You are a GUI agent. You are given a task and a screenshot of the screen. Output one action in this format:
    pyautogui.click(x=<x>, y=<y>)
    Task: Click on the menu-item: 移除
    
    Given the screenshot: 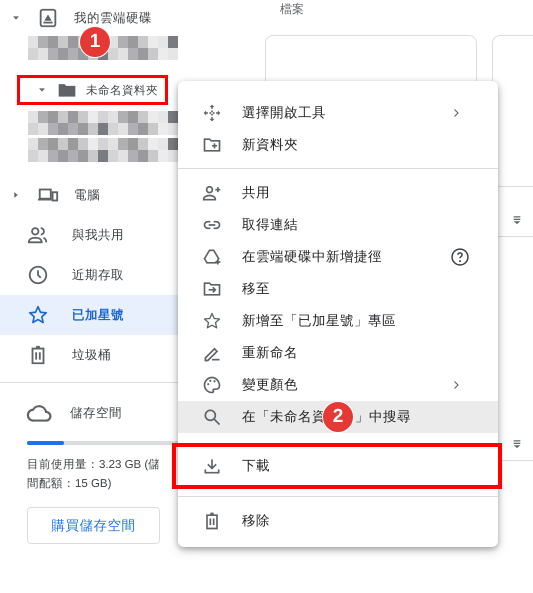 What is the action you would take?
    pyautogui.click(x=338, y=521)
    